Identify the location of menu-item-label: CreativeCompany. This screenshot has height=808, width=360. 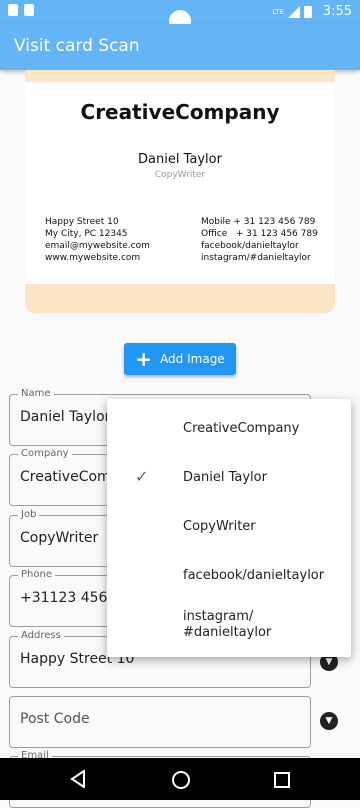
(241, 428).